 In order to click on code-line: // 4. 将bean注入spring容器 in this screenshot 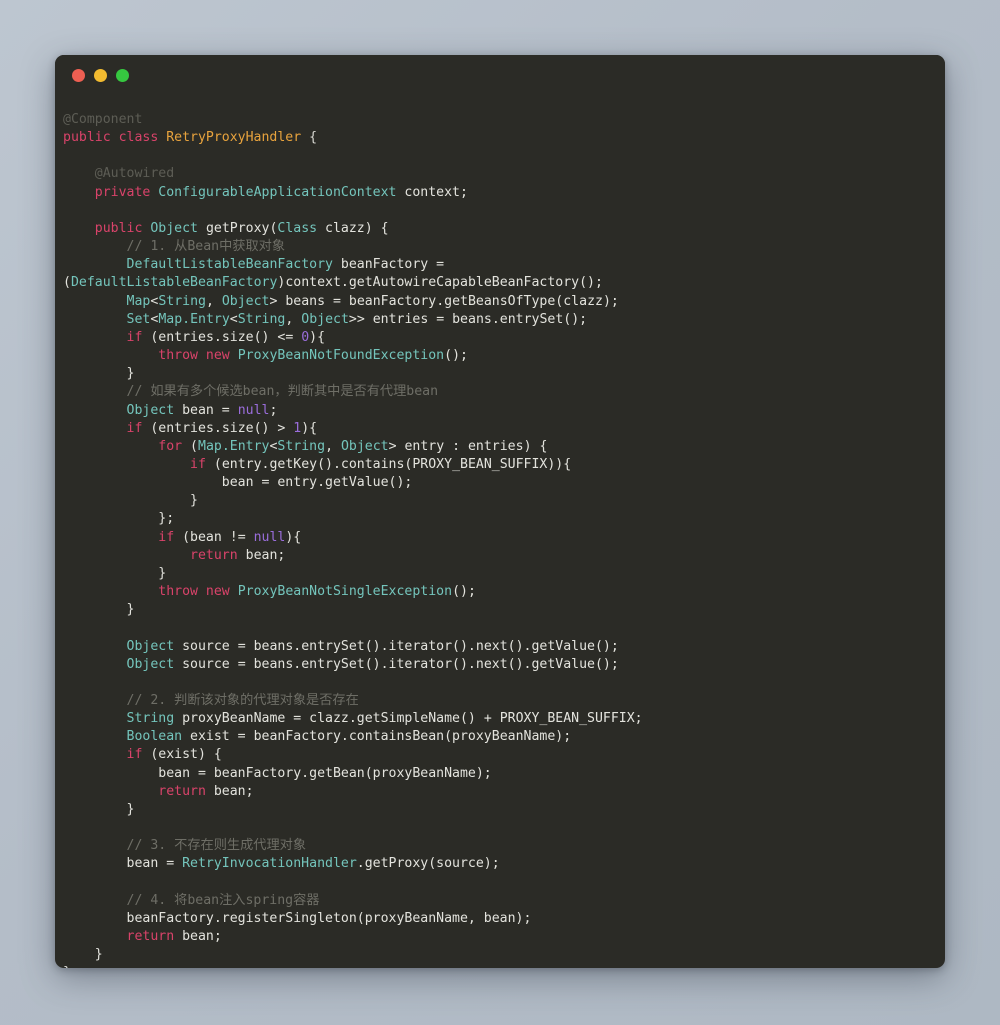, I will do `click(494, 901)`.